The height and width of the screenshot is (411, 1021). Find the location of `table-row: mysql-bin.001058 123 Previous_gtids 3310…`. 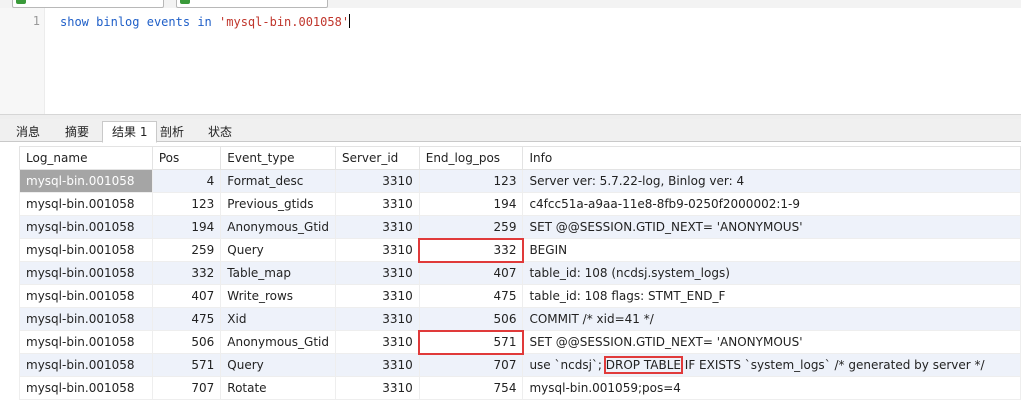

table-row: mysql-bin.001058 123 Previous_gtids 3310… is located at coordinates (520, 204).